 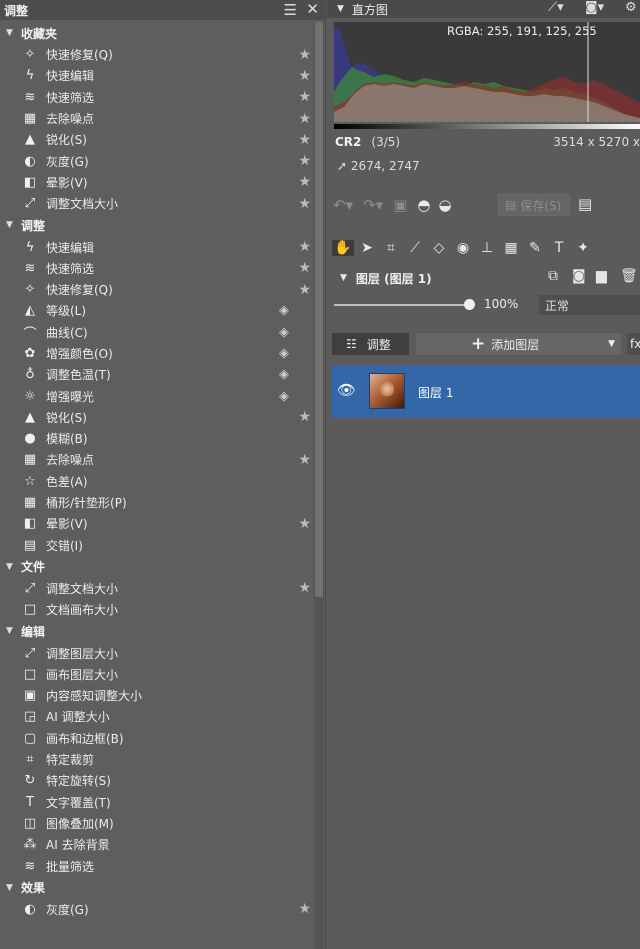 I want to click on adjustment-item: ≋ 批量筛选, so click(x=156, y=865).